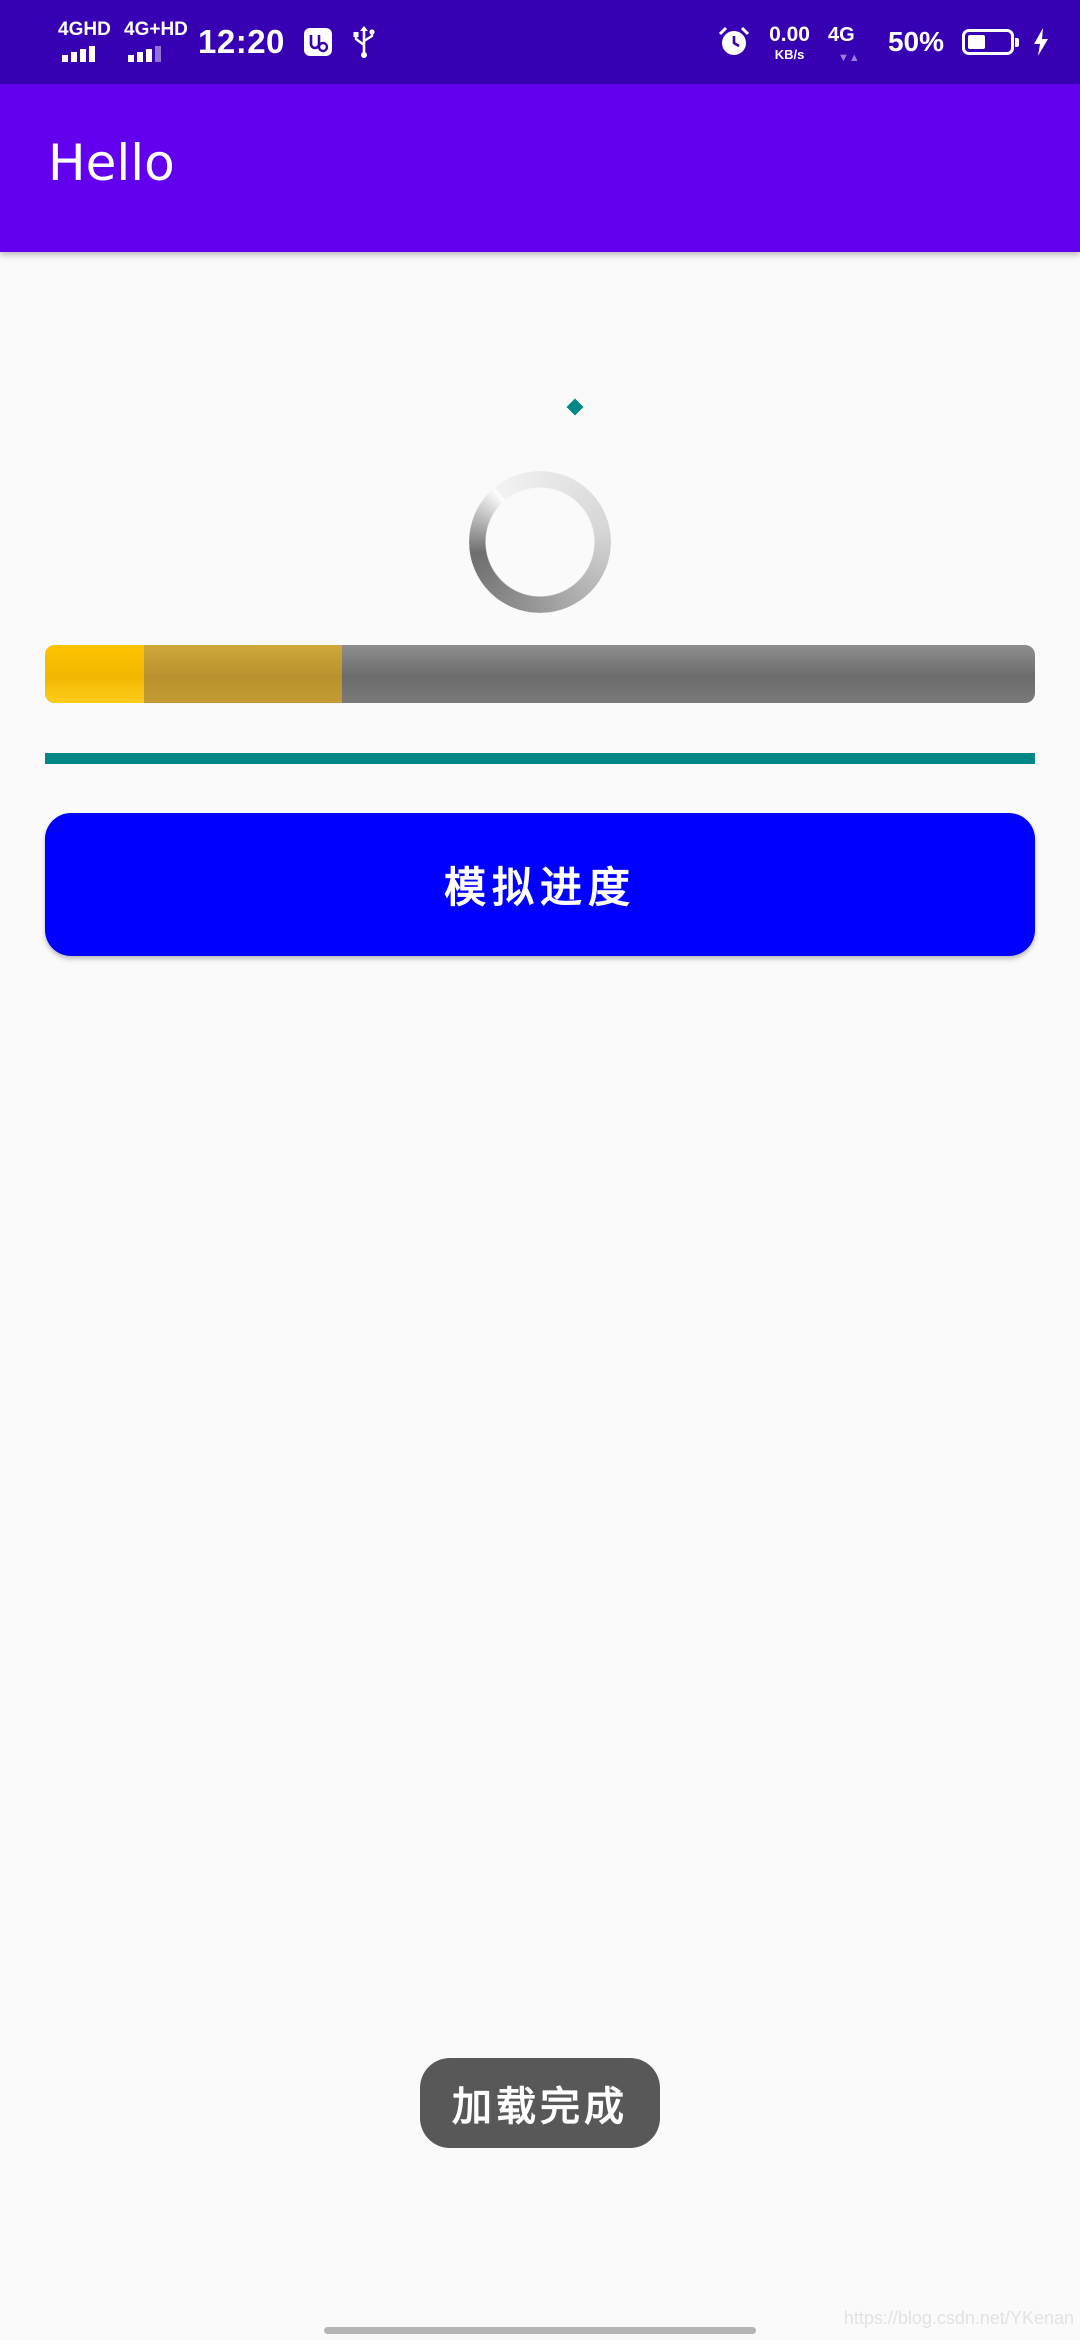 The height and width of the screenshot is (2340, 1080). I want to click on toolbar-title: Hello, so click(111, 163).